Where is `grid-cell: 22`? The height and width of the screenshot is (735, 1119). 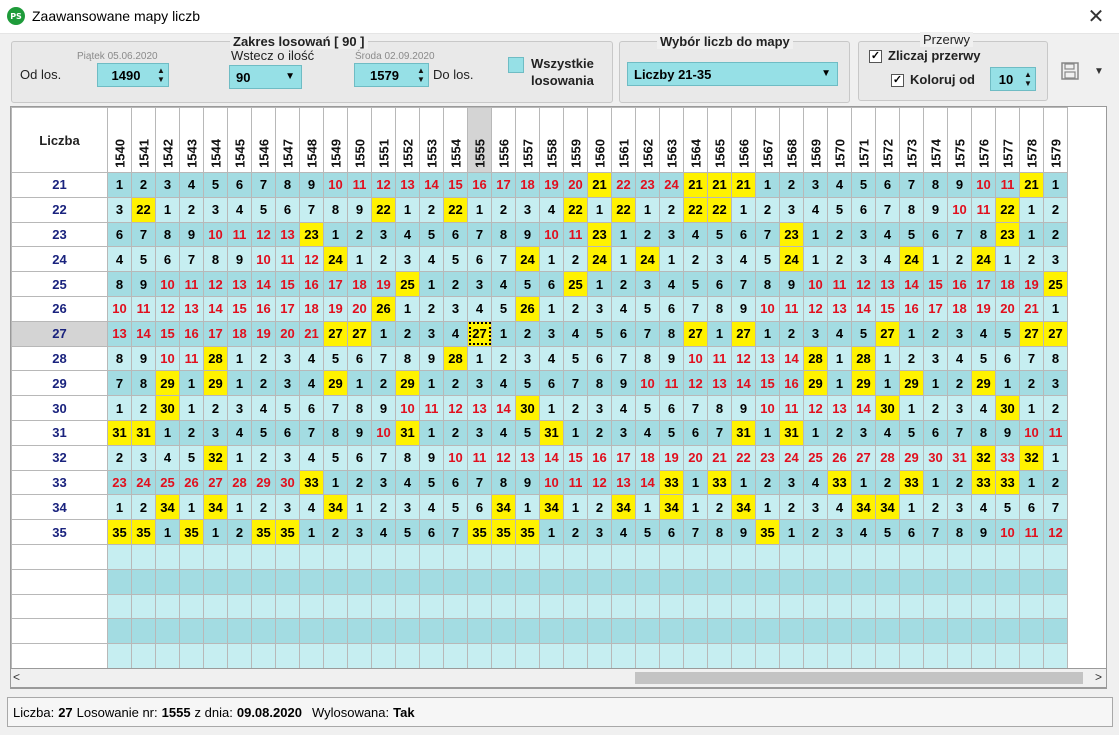 grid-cell: 22 is located at coordinates (743, 457).